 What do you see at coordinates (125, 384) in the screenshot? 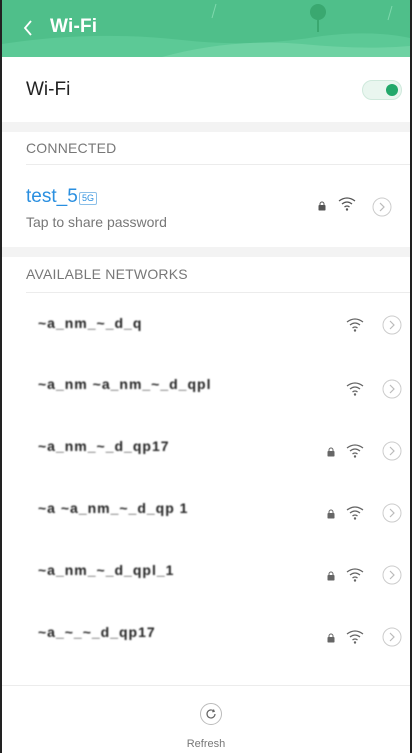
I see `network-name: ~a_nm ~a_nm_~_d_qpl` at bounding box center [125, 384].